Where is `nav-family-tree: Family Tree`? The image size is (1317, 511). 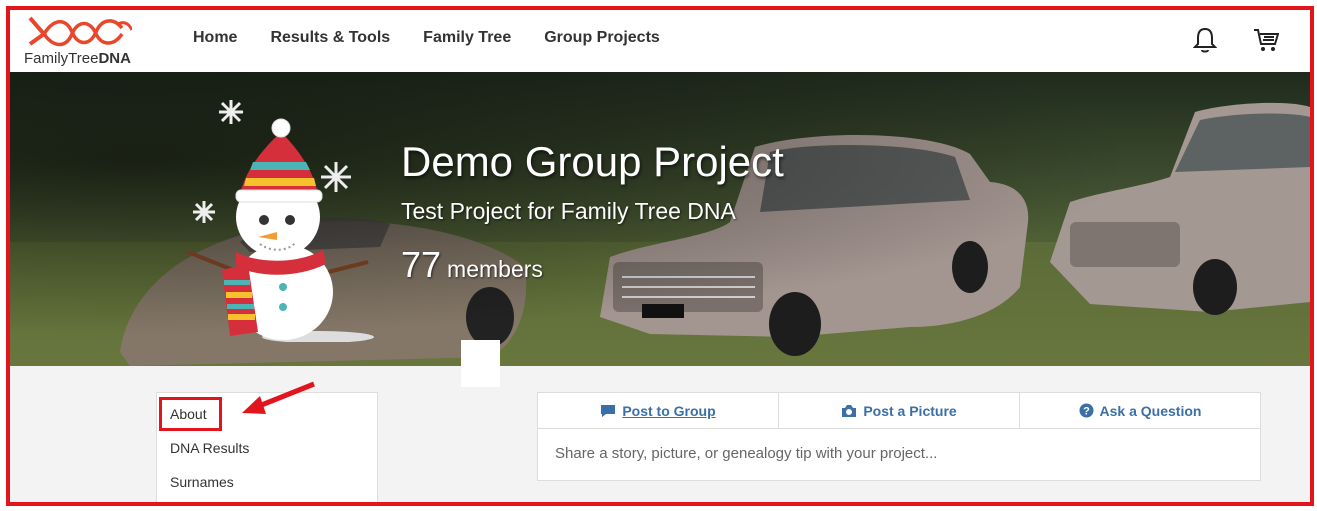
nav-family-tree: Family Tree is located at coordinates (467, 38).